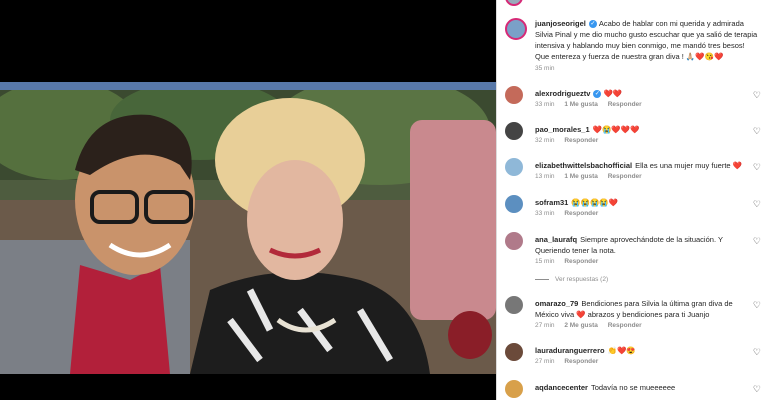 The image size is (768, 400). What do you see at coordinates (516, 29) in the screenshot?
I see `author-avatar` at bounding box center [516, 29].